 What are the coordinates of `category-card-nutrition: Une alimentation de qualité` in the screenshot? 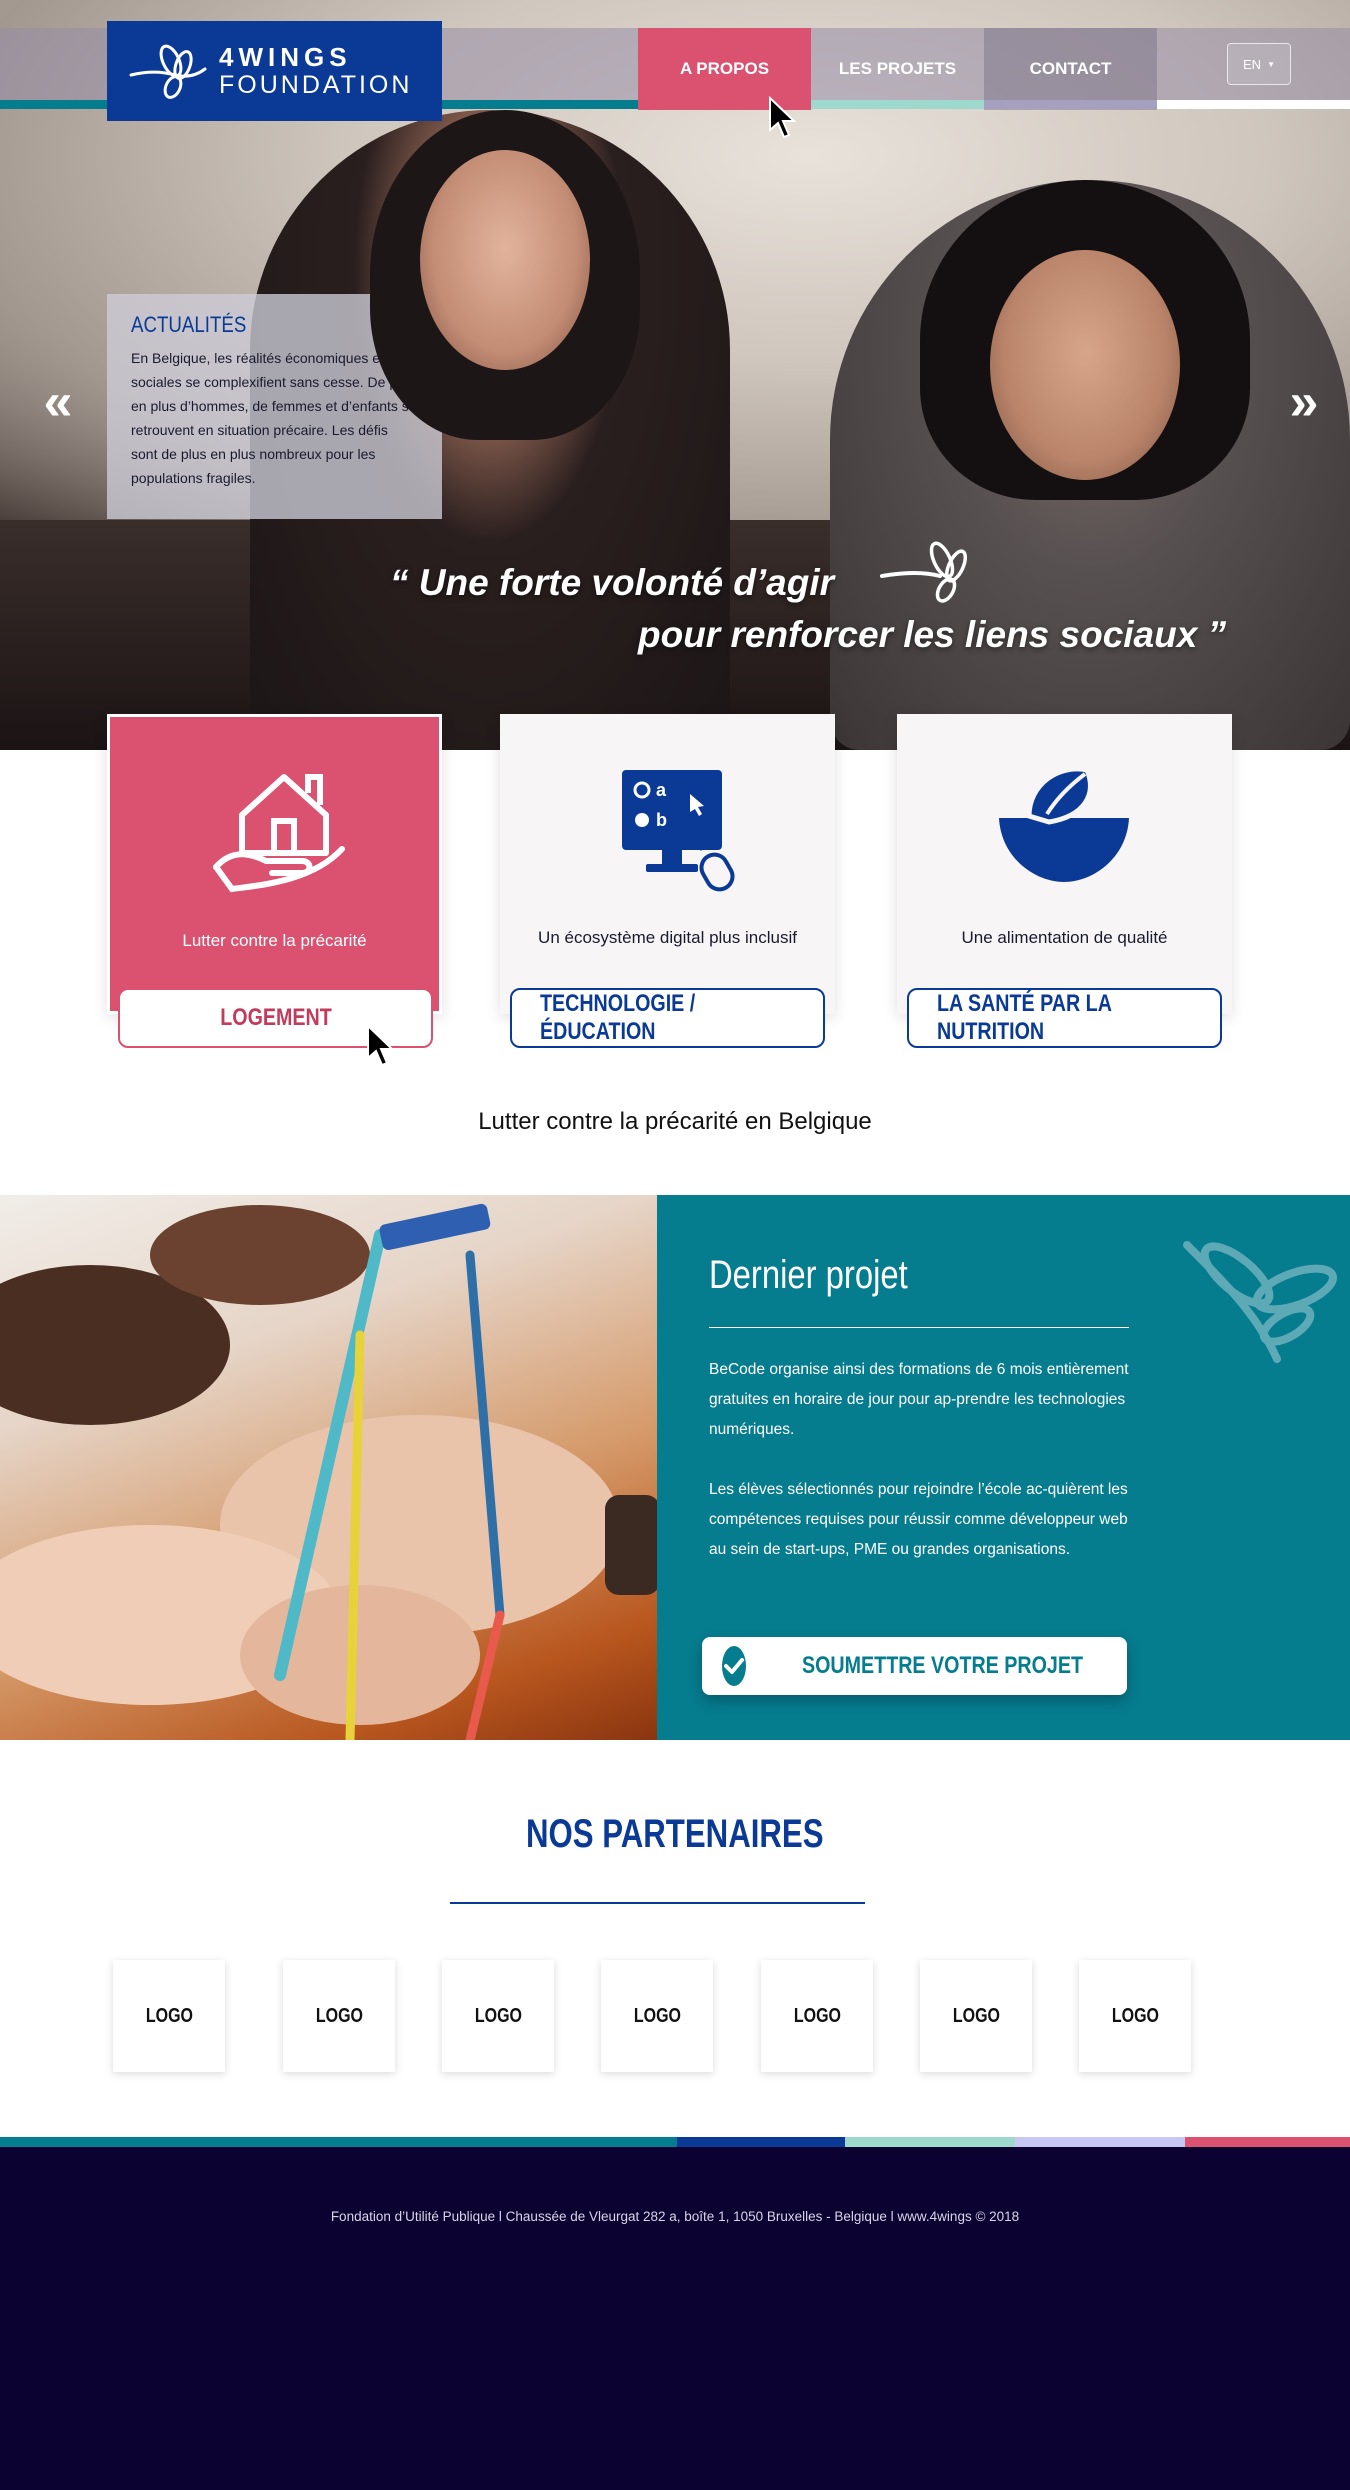 It's located at (1064, 864).